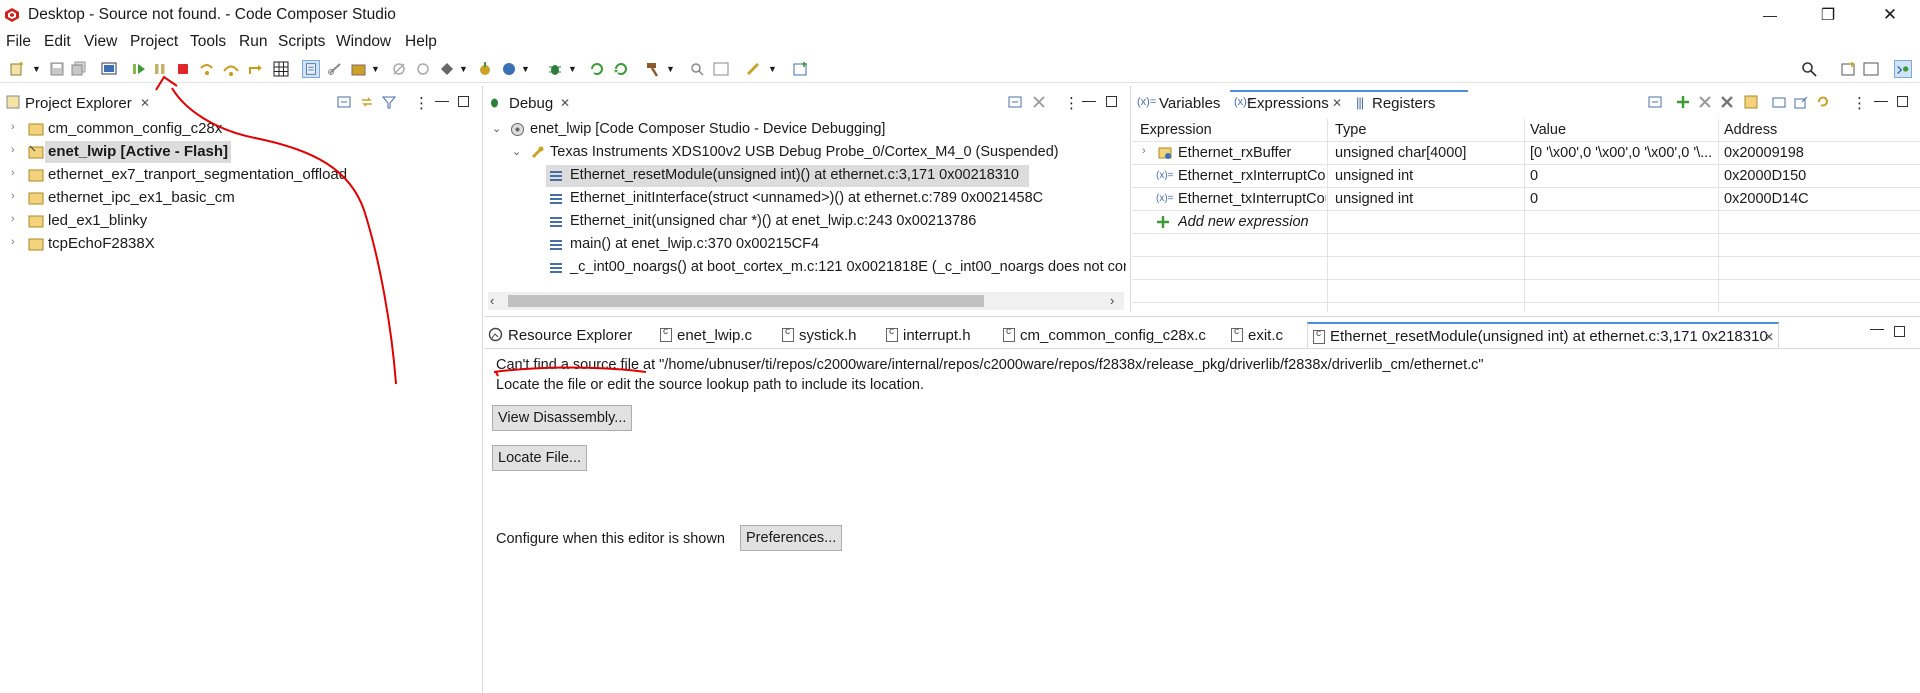 This screenshot has height=693, width=1920. Describe the element at coordinates (1288, 103) in the screenshot. I see `tab-expressions: Expressions` at that location.